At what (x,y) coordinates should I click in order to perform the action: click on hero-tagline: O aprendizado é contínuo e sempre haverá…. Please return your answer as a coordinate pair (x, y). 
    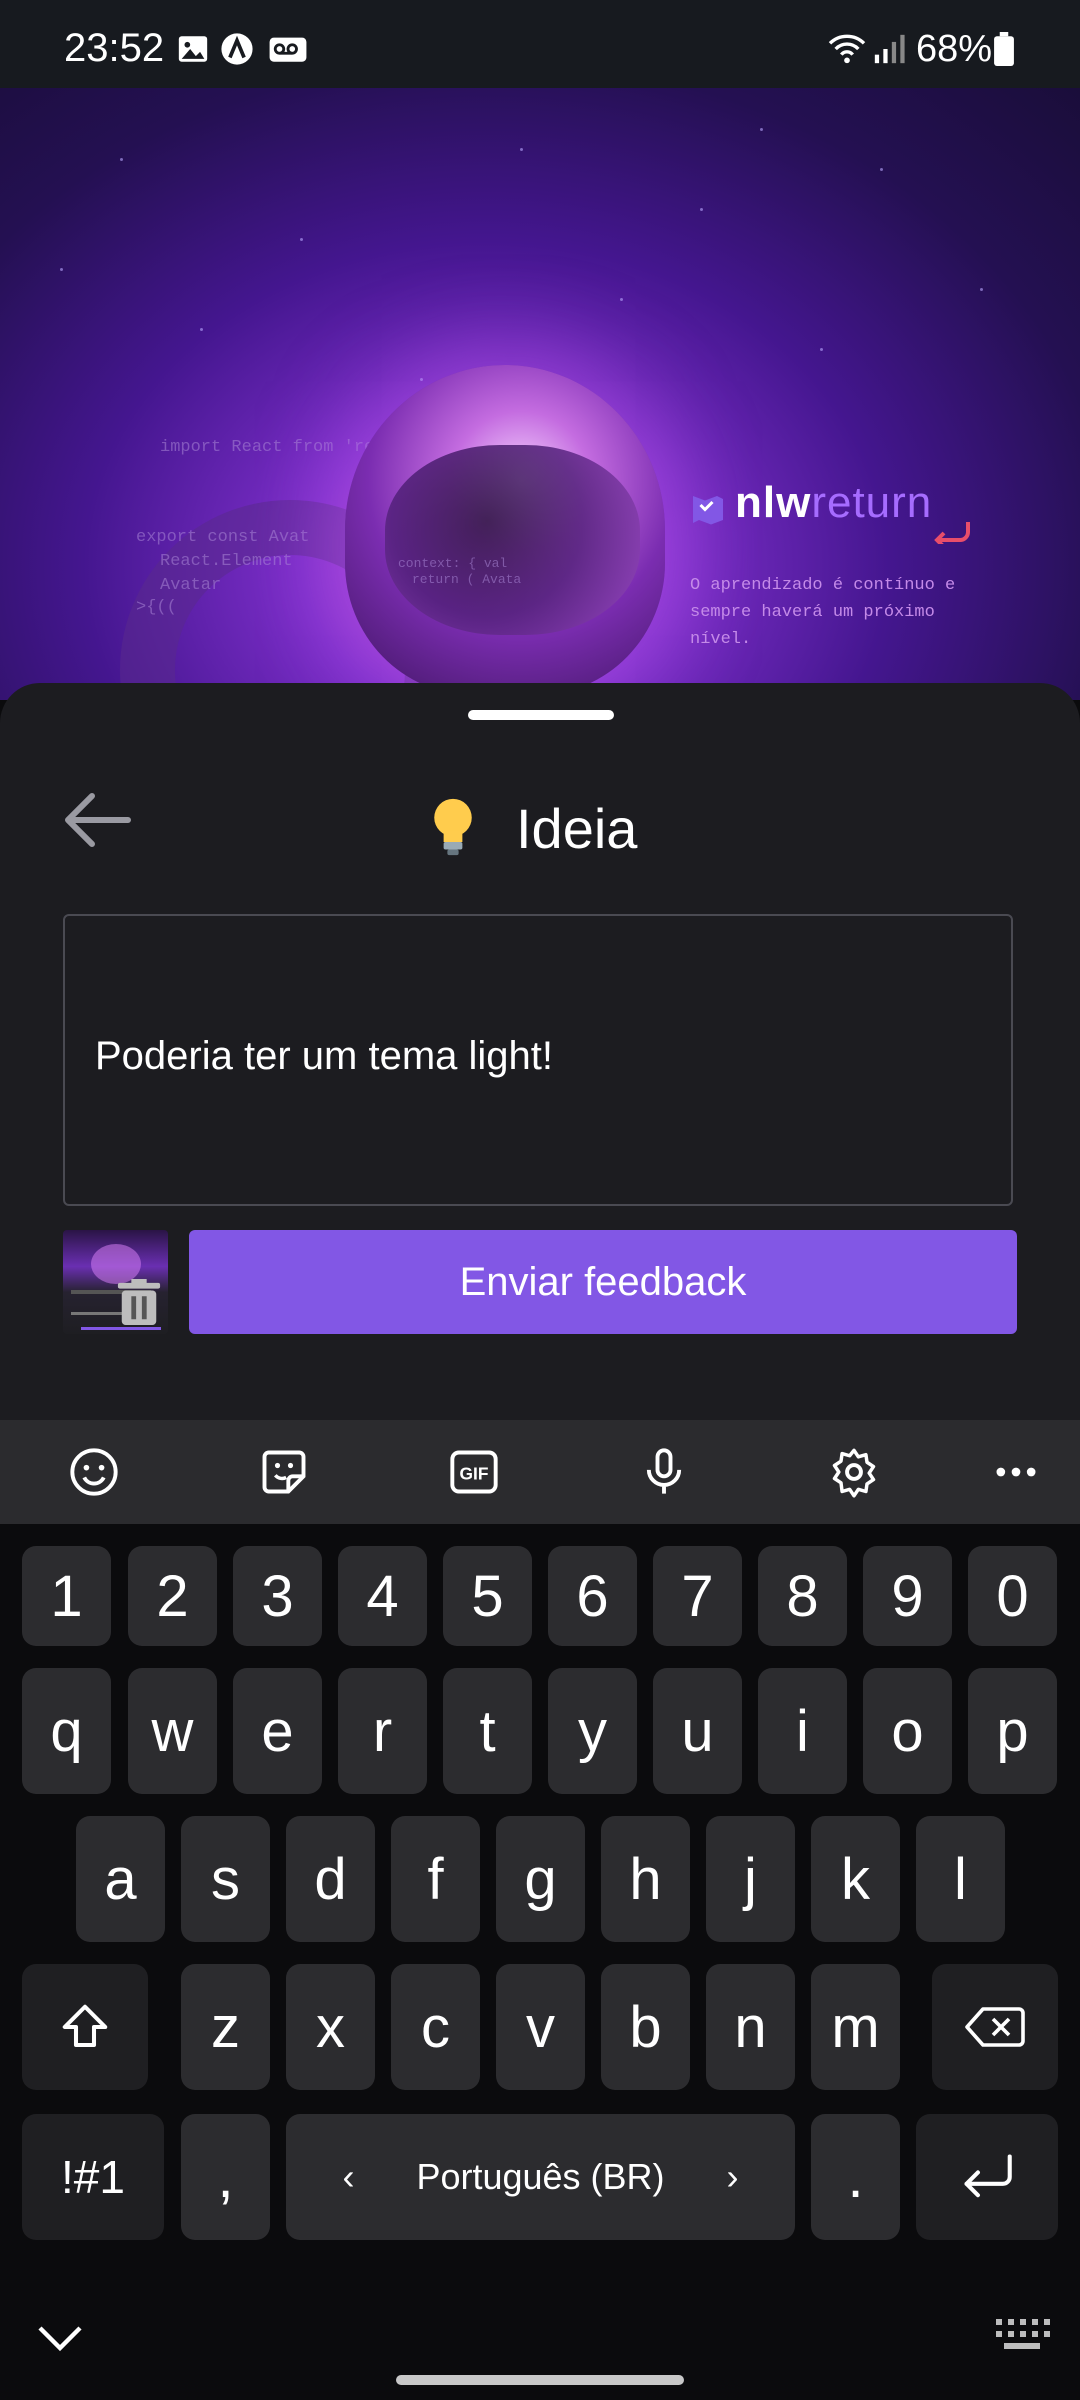
    Looking at the image, I should click on (823, 612).